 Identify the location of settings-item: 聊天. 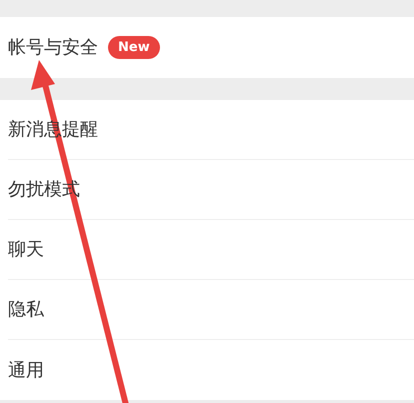
(26, 249).